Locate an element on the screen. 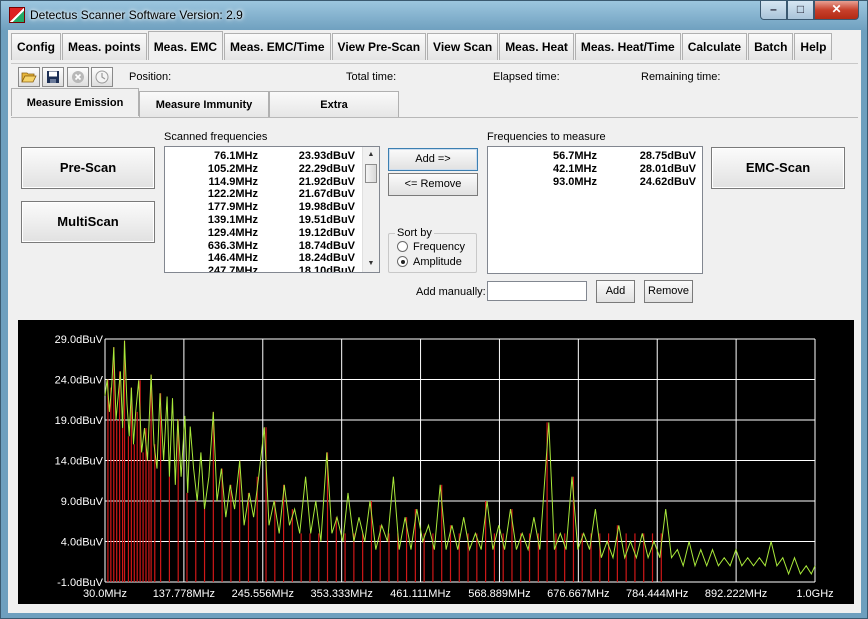 This screenshot has width=868, height=619. frequency-value: 42.1MHz is located at coordinates (574, 168).